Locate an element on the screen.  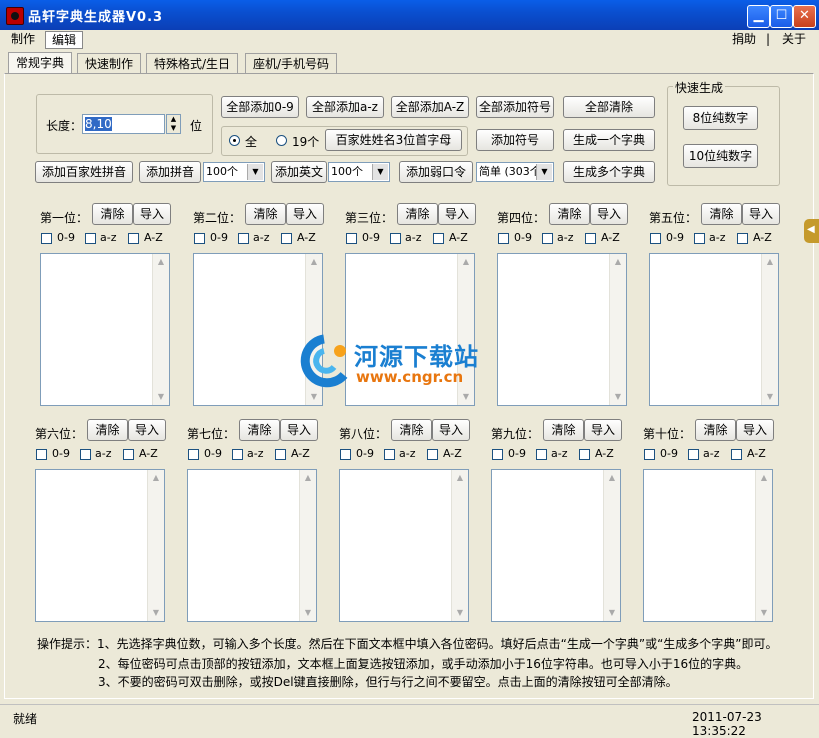
radio-all is located at coordinates (234, 140).